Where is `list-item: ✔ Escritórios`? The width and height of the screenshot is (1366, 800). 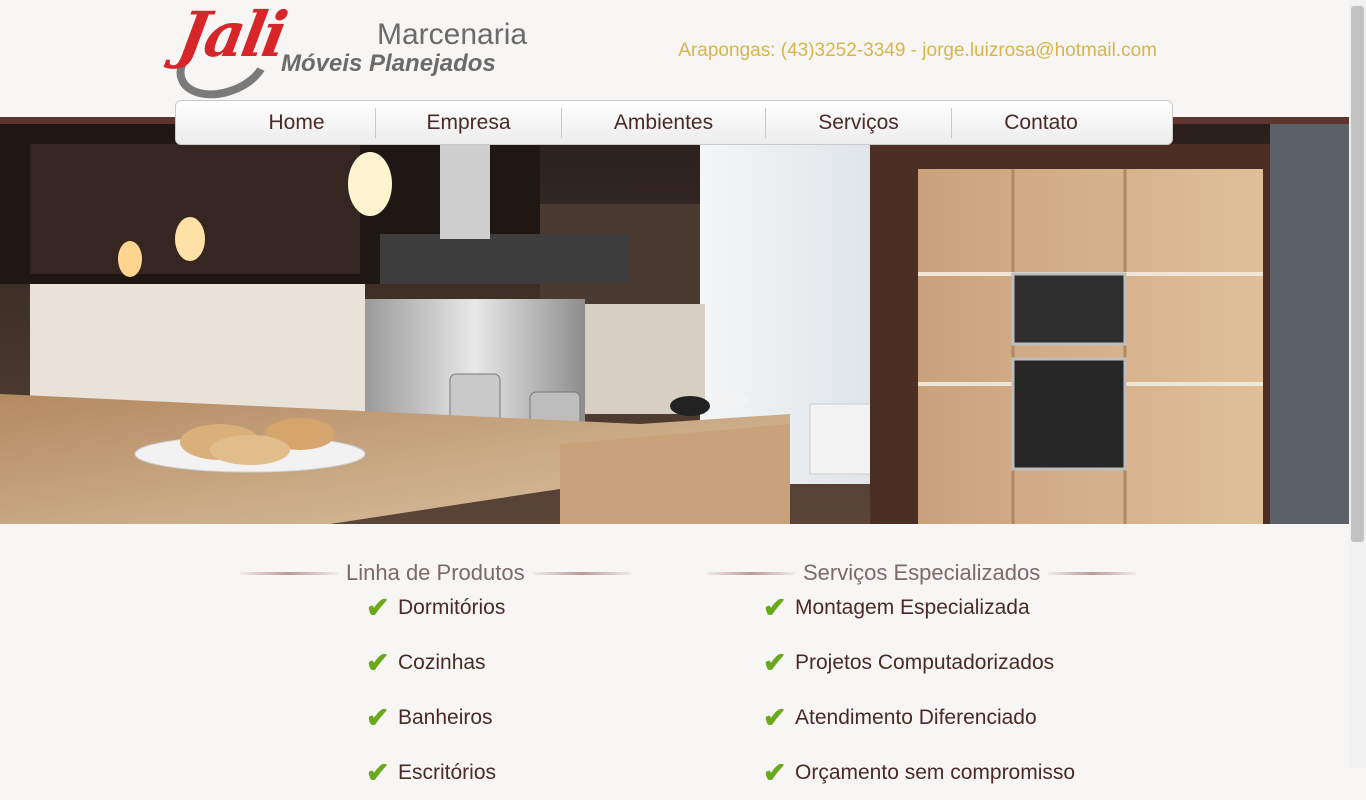 list-item: ✔ Escritórios is located at coordinates (435, 772).